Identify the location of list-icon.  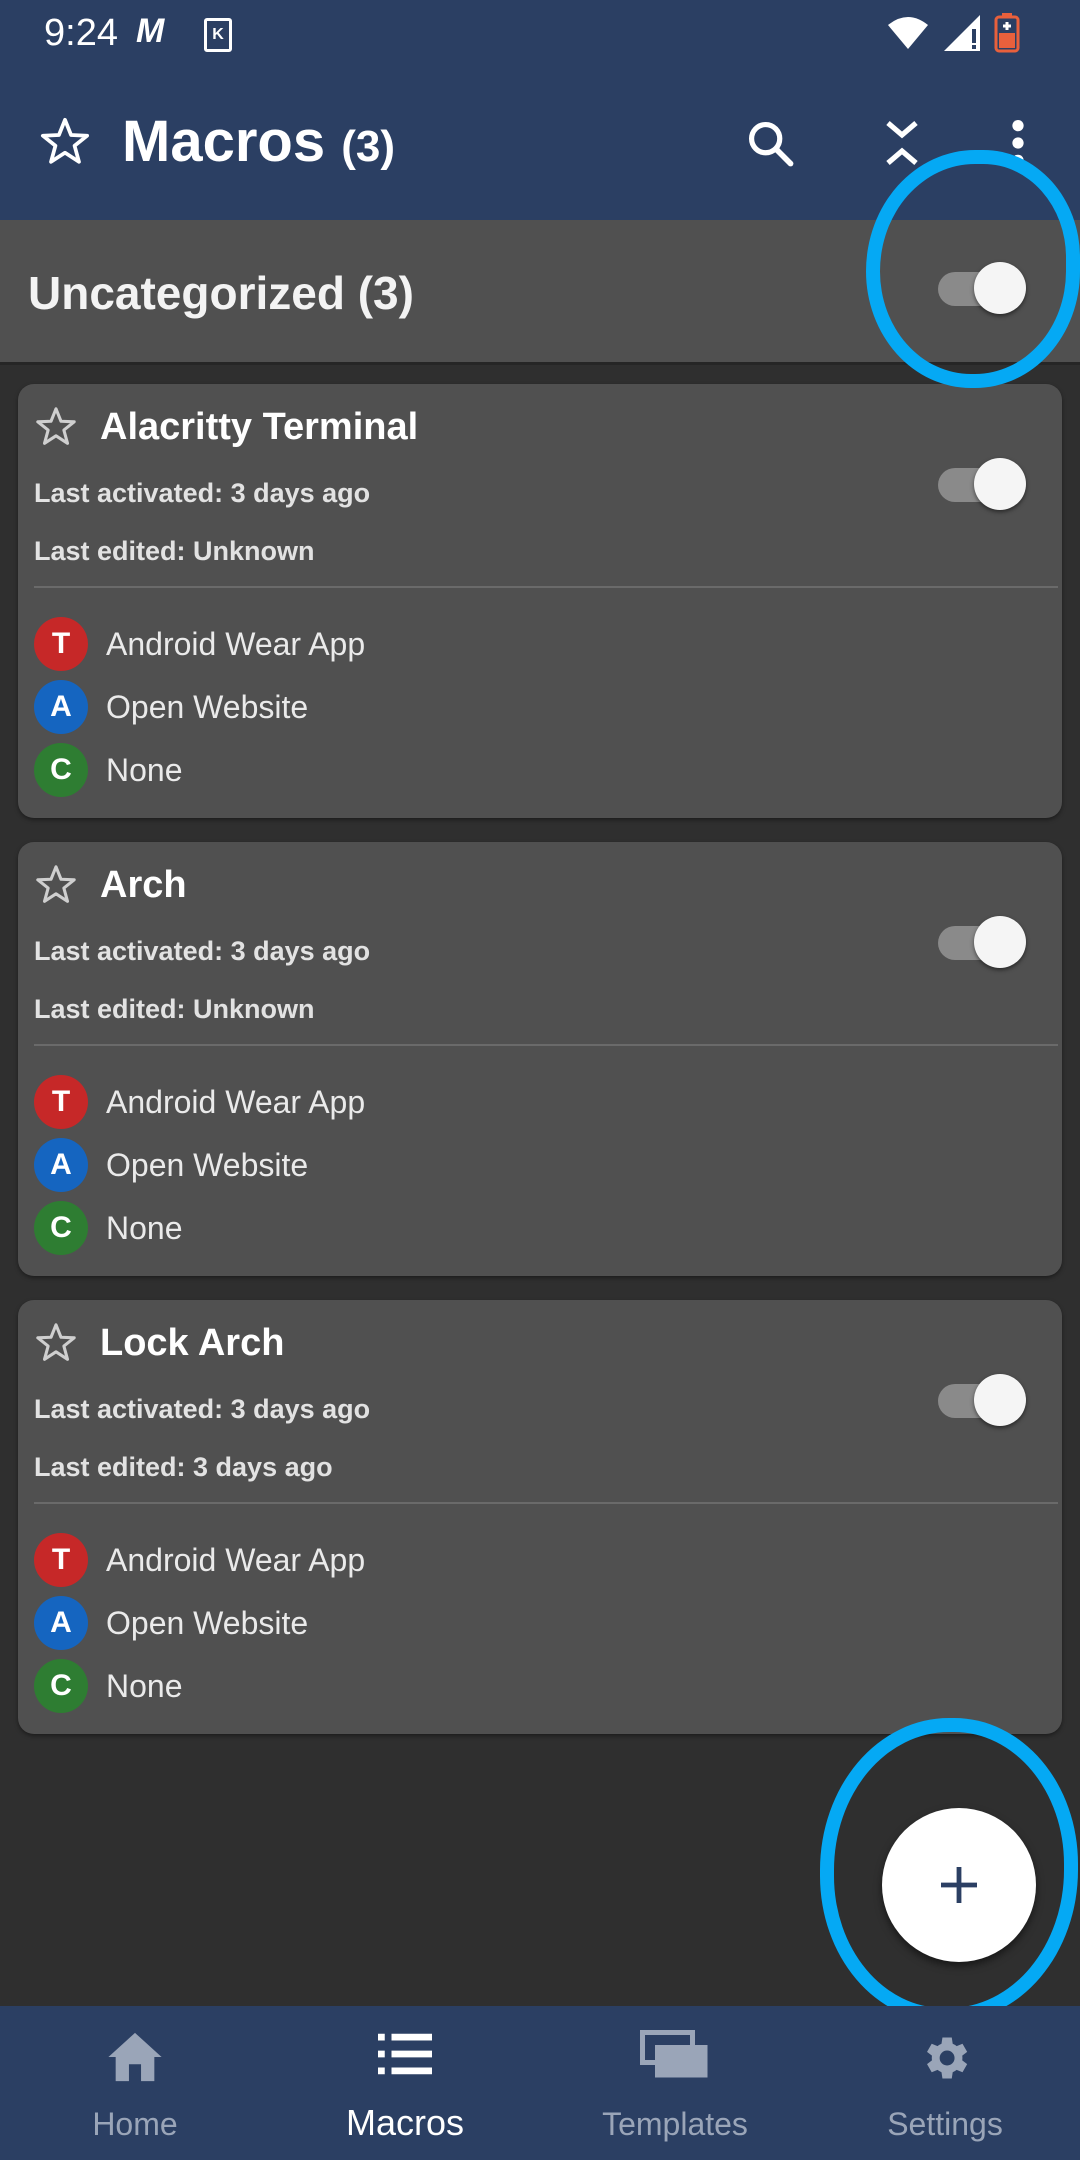
(405, 2054).